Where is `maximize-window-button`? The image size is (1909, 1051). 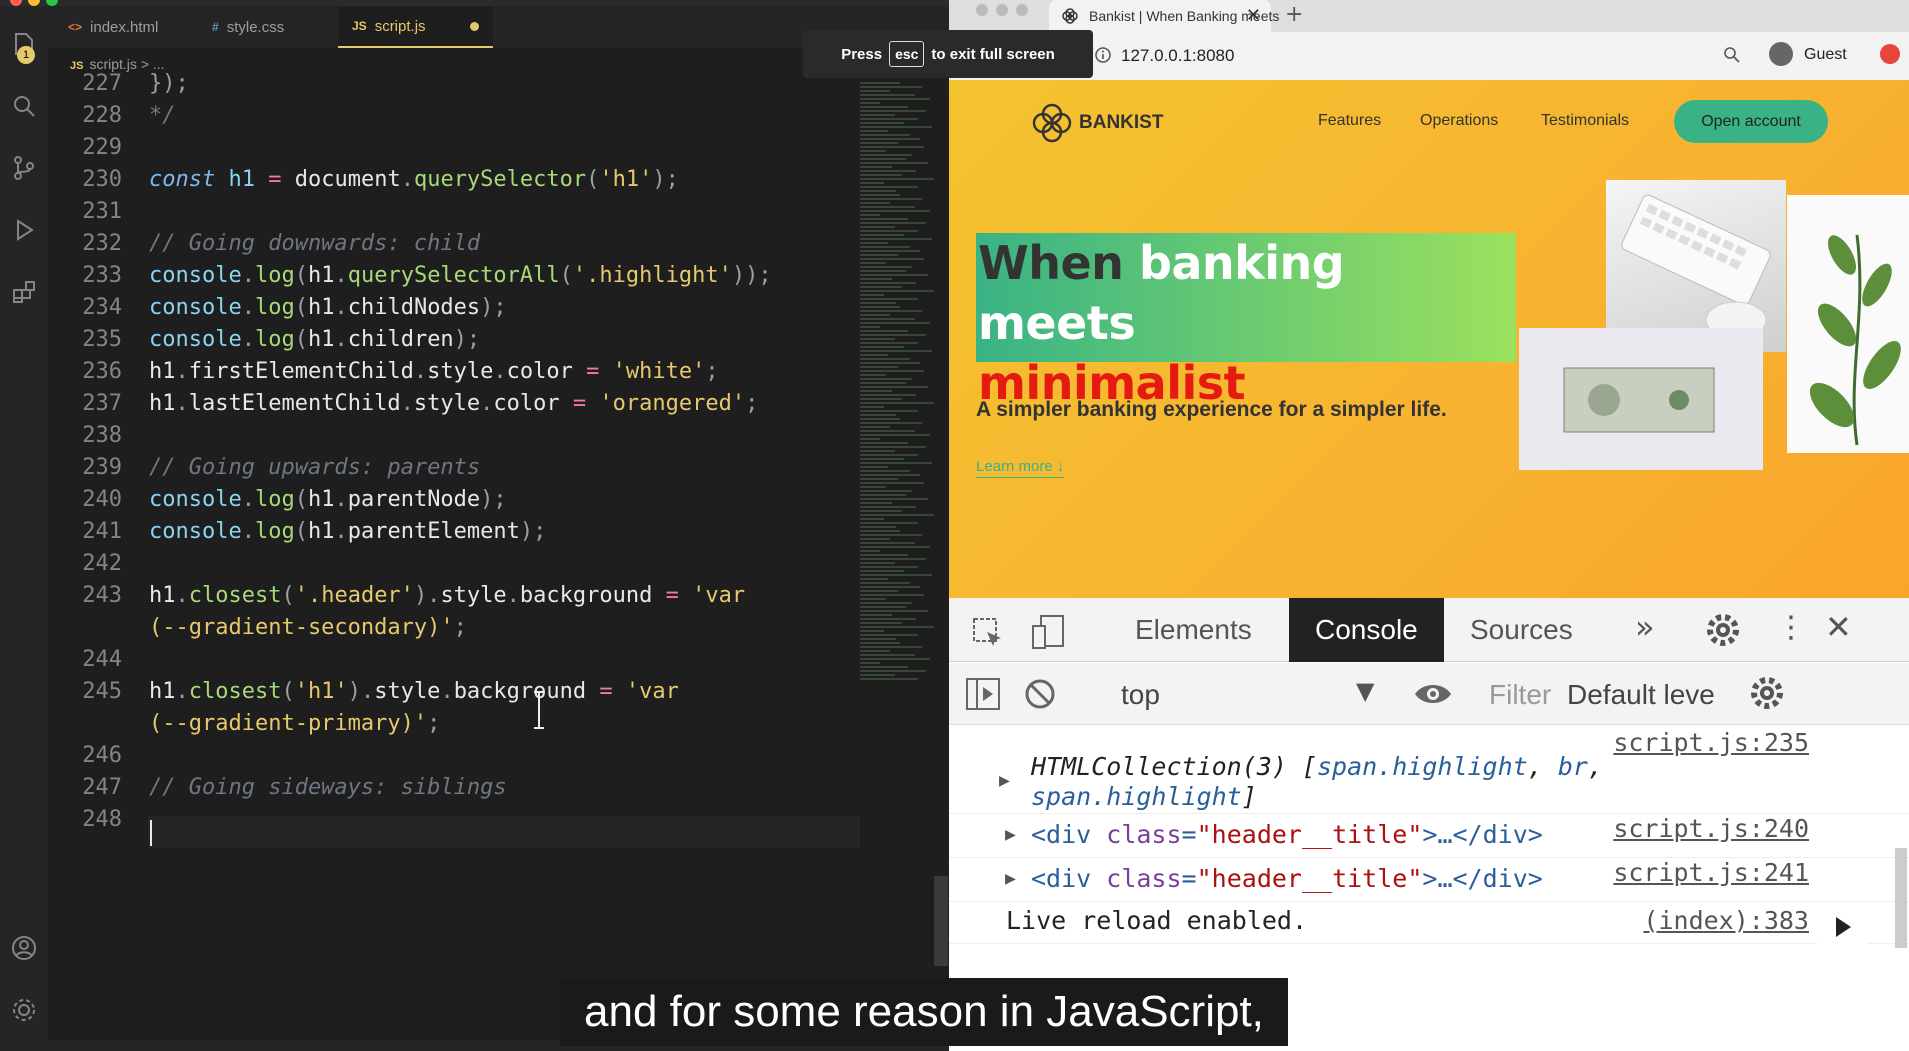
maximize-window-button is located at coordinates (1022, 10).